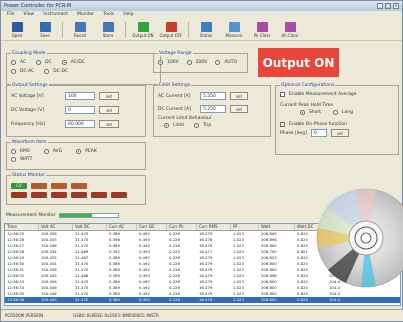  Describe the element at coordinates (80, 35) in the screenshot. I see `toolbar-label: Recall` at that location.